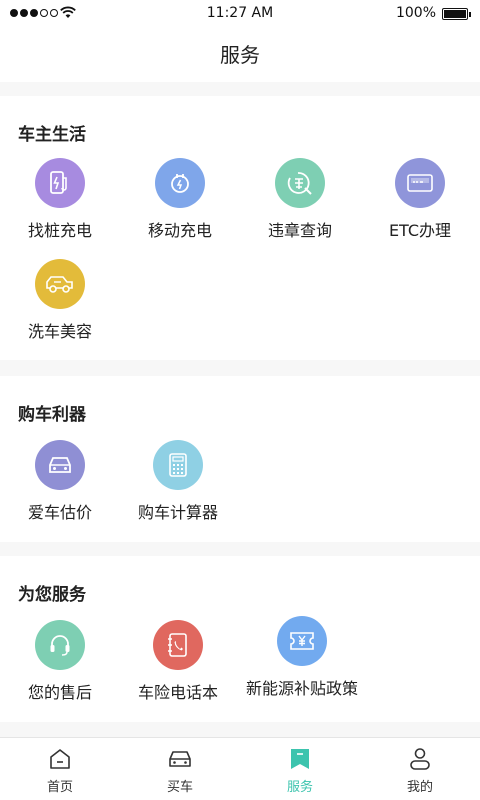 The height and width of the screenshot is (800, 480). Describe the element at coordinates (299, 230) in the screenshot. I see `service-item-label: 违章查询` at that location.